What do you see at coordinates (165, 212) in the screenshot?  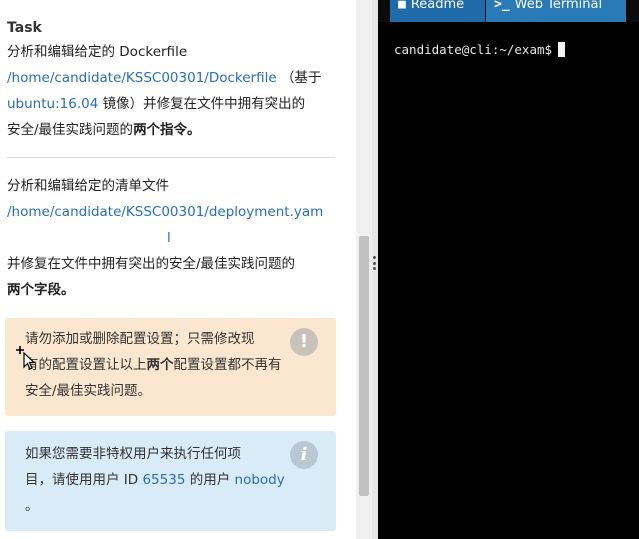 I see `manifest-path-link: /home/candidate/KSSC00301/deployment.yam` at bounding box center [165, 212].